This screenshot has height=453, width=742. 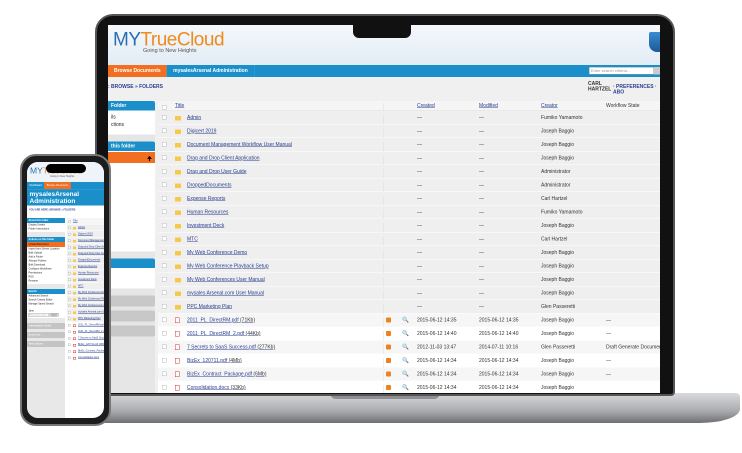 I want to click on phone-search-input: Enter search criteria, so click(x=38, y=315).